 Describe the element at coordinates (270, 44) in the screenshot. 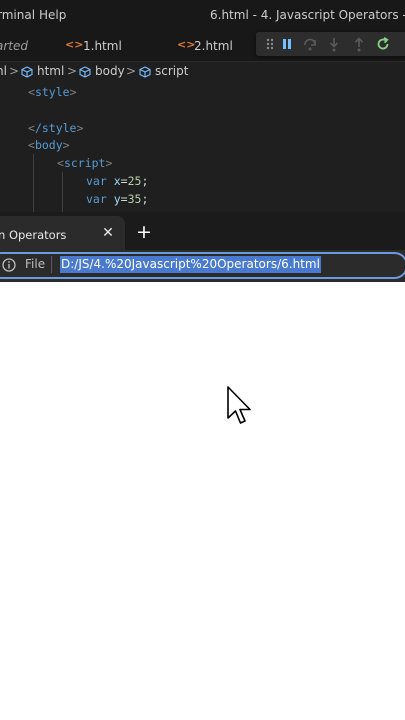

I see `gripper-icon` at that location.